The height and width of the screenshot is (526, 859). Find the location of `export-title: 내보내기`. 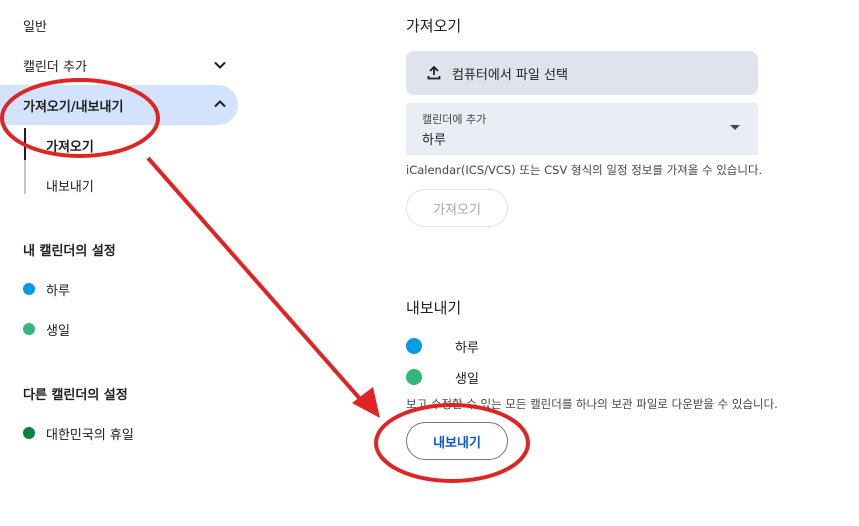

export-title: 내보내기 is located at coordinates (434, 308).